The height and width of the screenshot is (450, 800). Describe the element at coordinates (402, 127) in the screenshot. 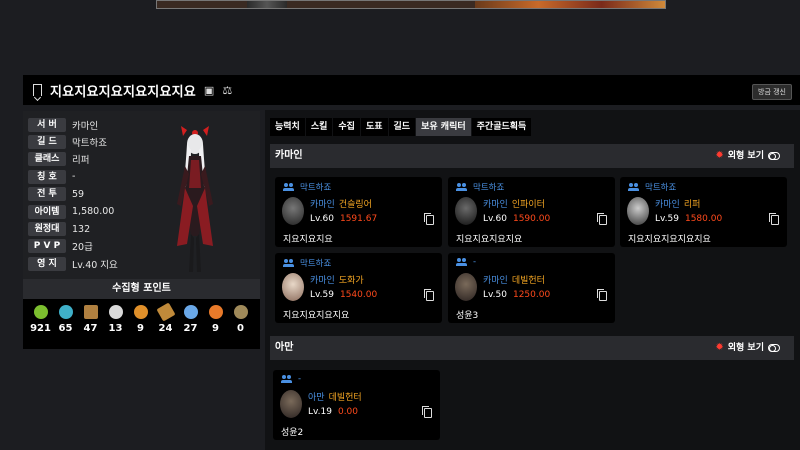

I see `tab-guild: 길드` at that location.